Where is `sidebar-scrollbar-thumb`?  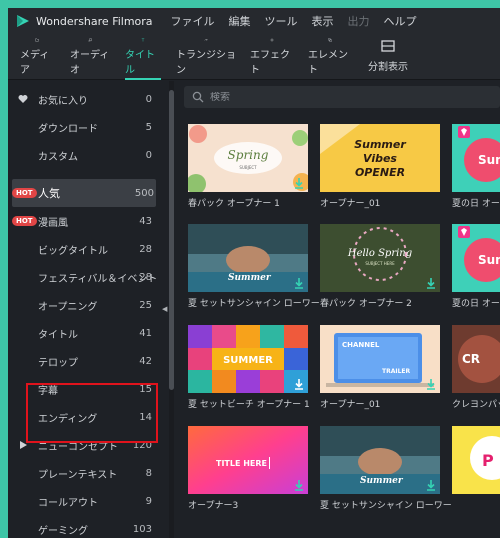 sidebar-scrollbar-thumb is located at coordinates (171, 240).